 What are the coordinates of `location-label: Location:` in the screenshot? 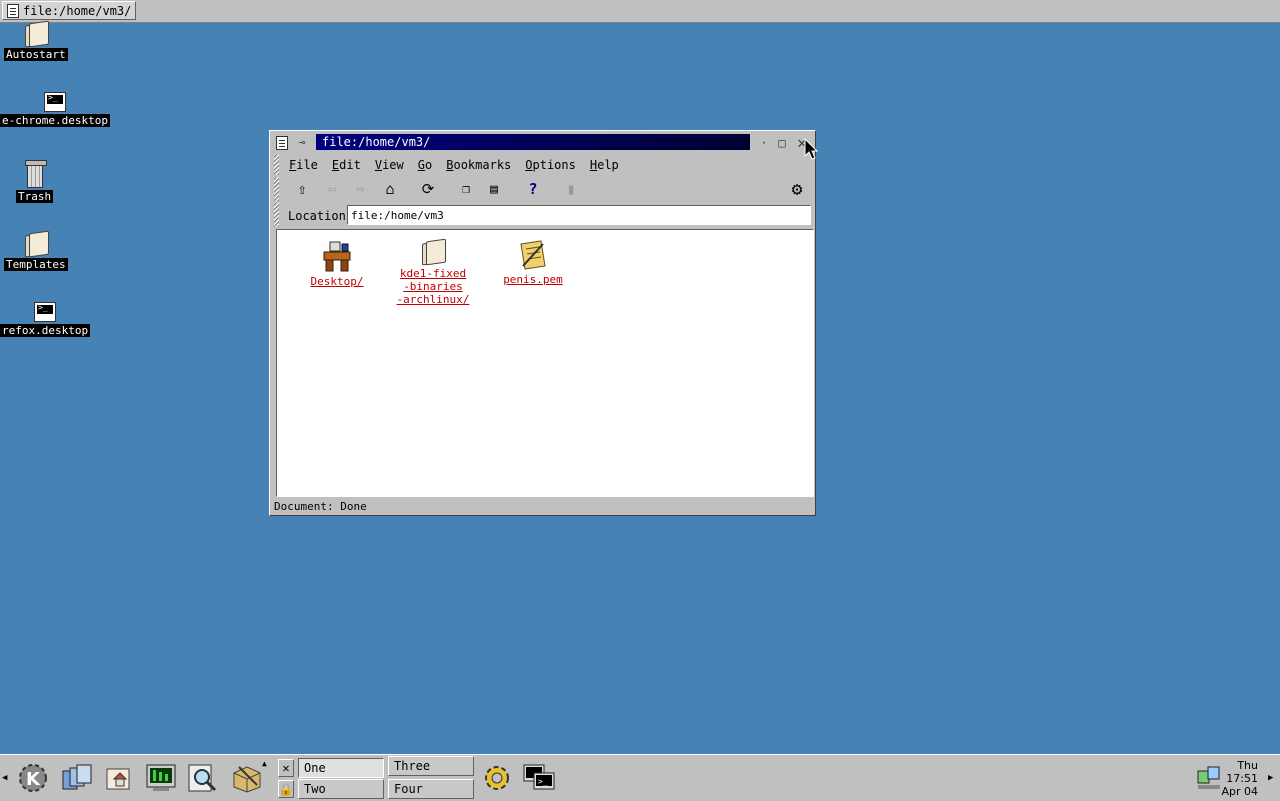 It's located at (321, 216).